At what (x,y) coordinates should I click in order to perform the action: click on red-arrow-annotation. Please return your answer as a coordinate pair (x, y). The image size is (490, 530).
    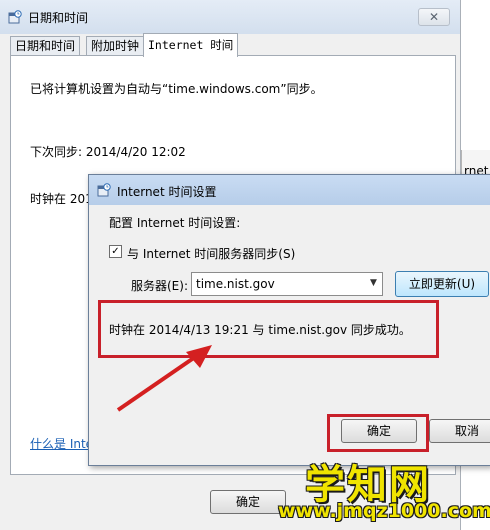
    Looking at the image, I should click on (164, 378).